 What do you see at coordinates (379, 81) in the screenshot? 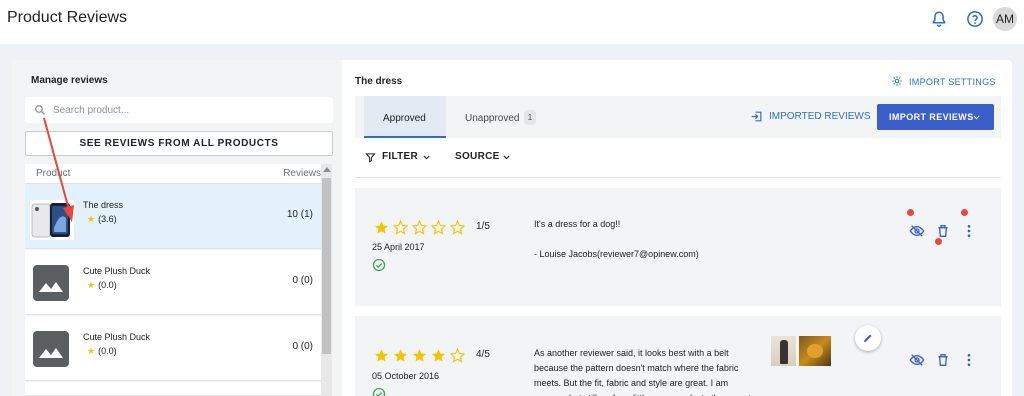
I see `product-title: The dress` at bounding box center [379, 81].